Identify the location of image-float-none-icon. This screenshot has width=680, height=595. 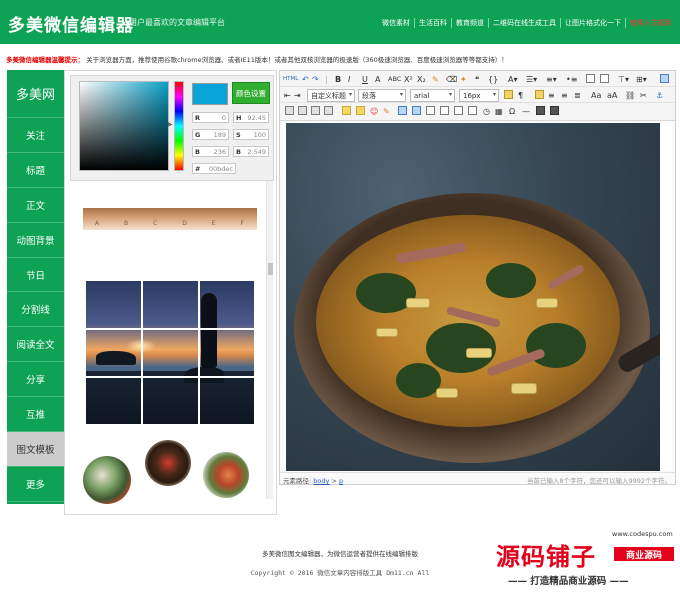
(289, 110).